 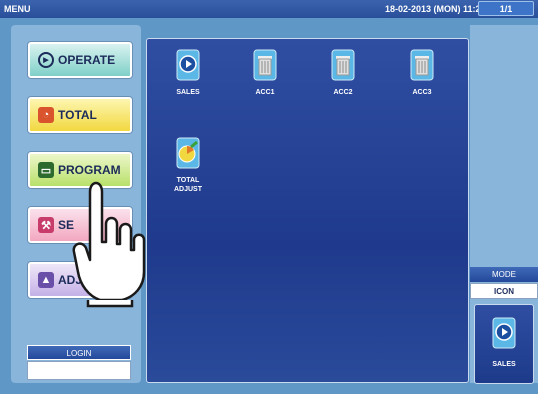 What do you see at coordinates (265, 92) in the screenshot?
I see `tile-acc1-label: ACC1` at bounding box center [265, 92].